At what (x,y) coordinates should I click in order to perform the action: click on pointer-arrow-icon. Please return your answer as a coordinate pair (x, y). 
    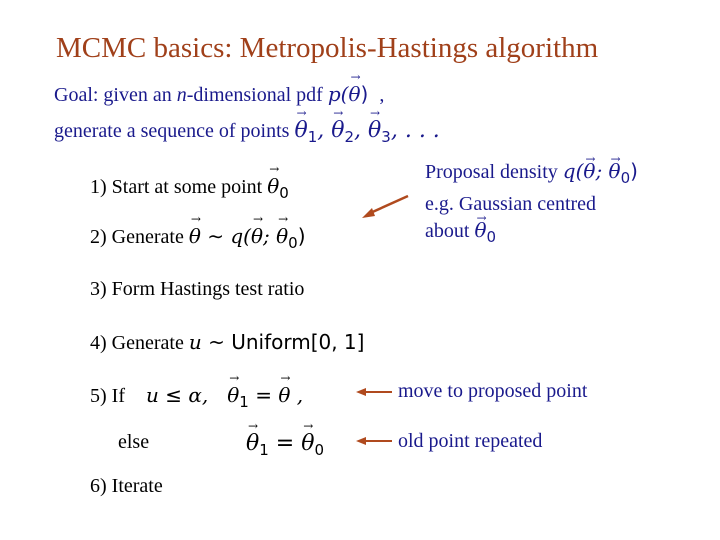
    Looking at the image, I should click on (382, 319).